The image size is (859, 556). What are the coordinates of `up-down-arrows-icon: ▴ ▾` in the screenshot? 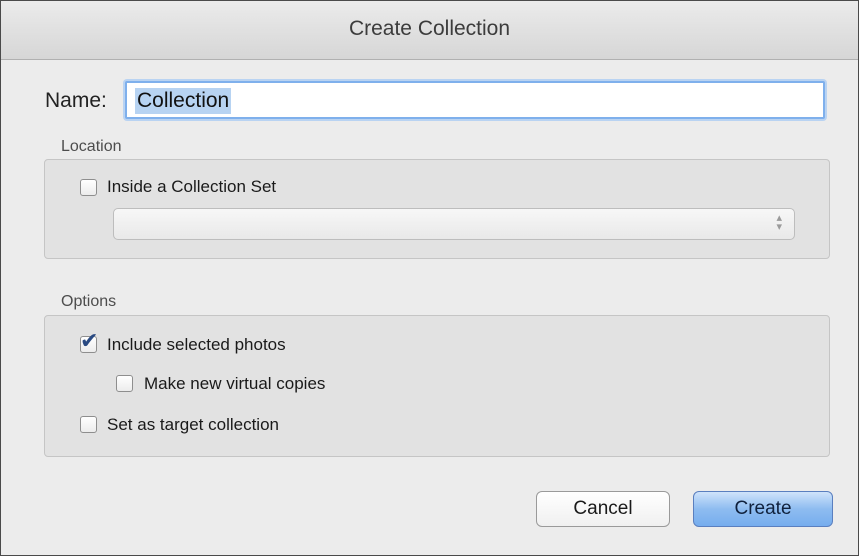 It's located at (779, 222).